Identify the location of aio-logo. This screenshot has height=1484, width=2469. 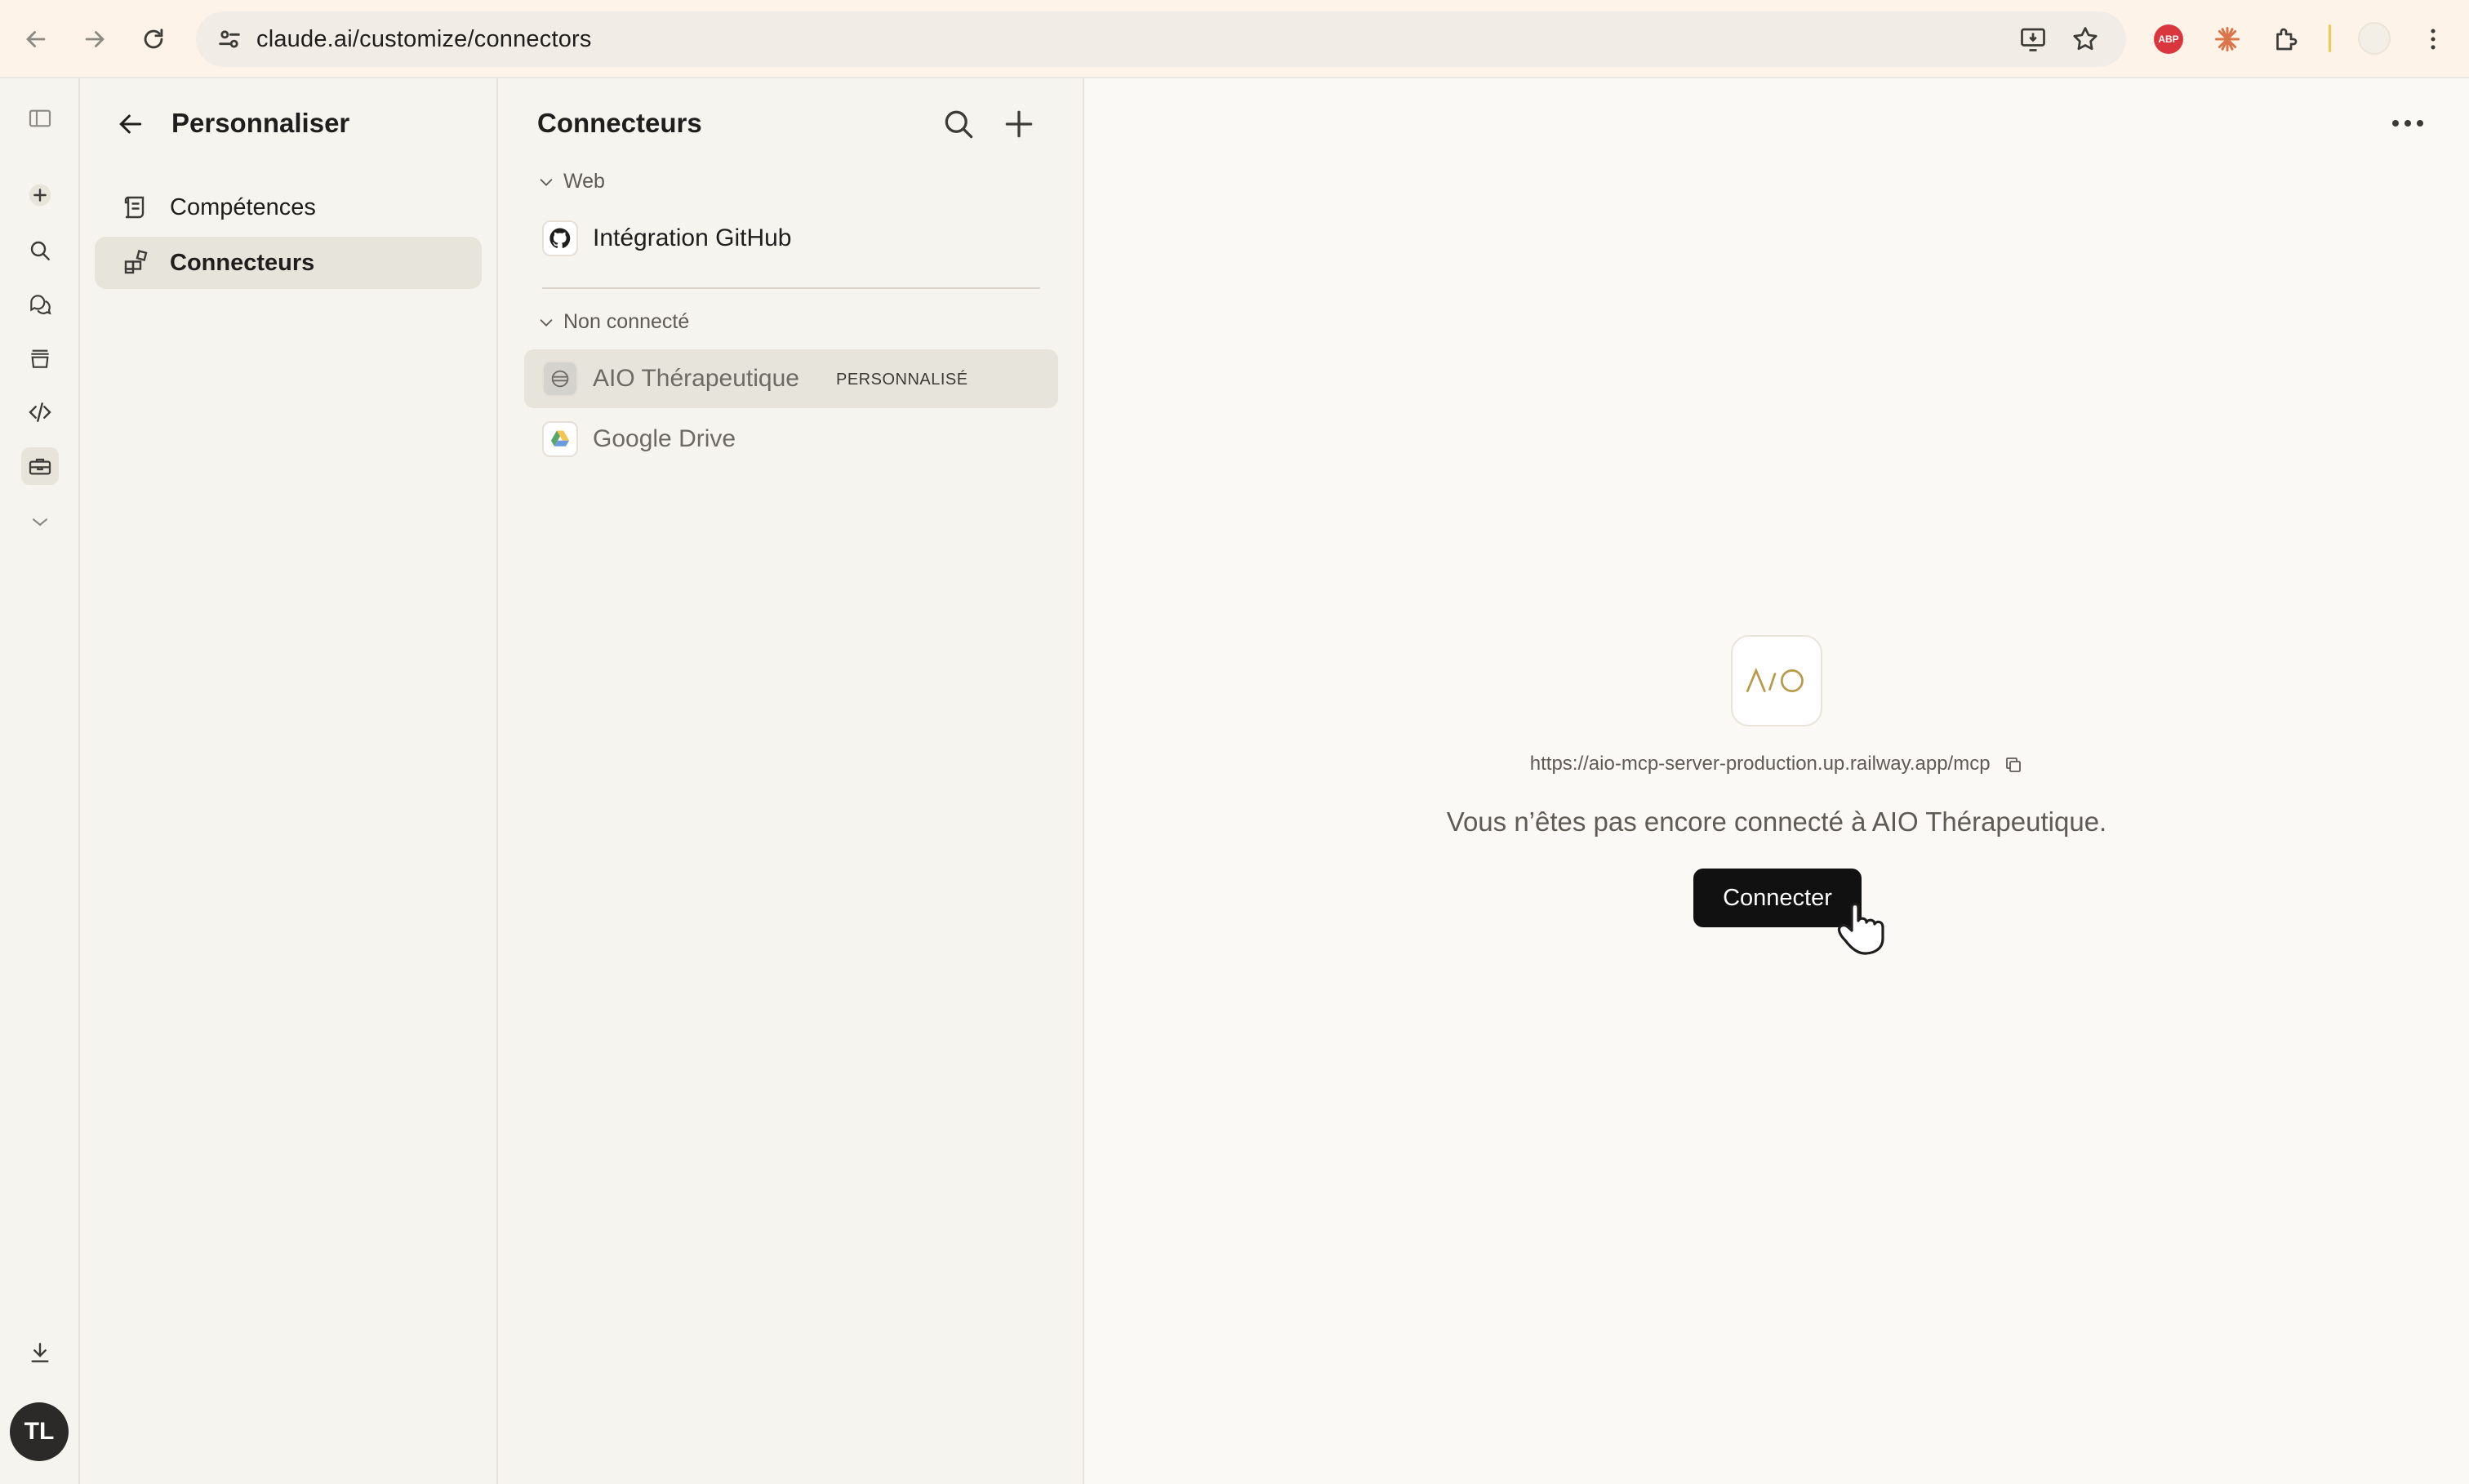
(1776, 680).